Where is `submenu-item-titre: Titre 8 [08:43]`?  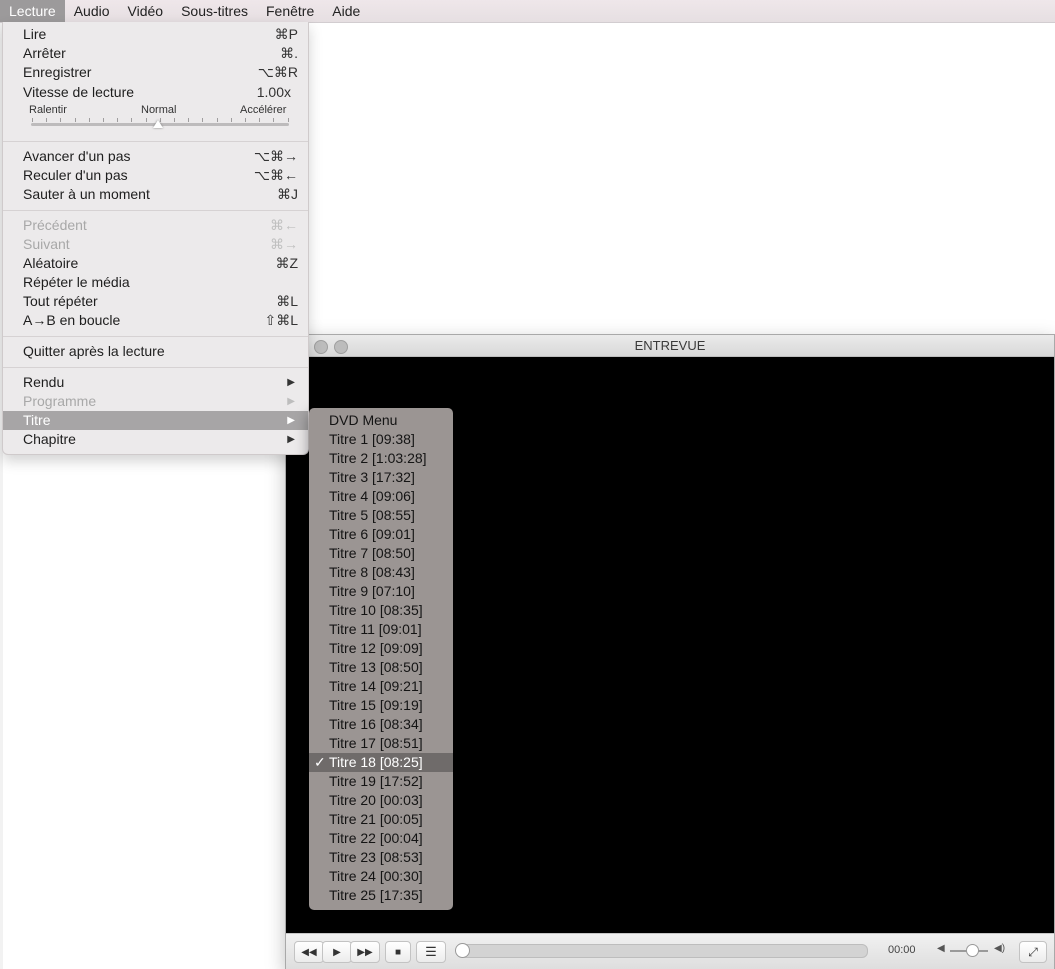
submenu-item-titre: Titre 8 [08:43] is located at coordinates (381, 572).